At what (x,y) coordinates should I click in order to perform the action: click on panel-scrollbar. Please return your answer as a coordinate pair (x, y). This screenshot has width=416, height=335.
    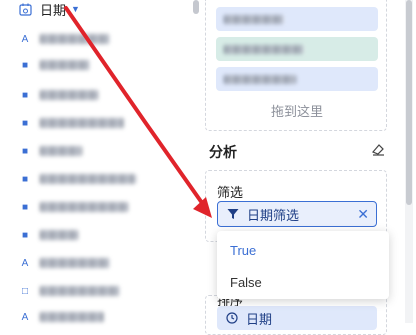
    Looking at the image, I should click on (409, 161).